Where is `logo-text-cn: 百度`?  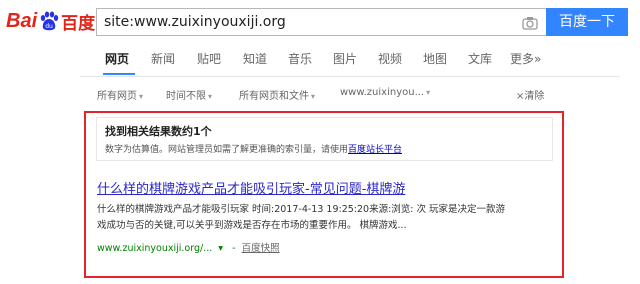
logo-text-cn: 百度 is located at coordinates (78, 23).